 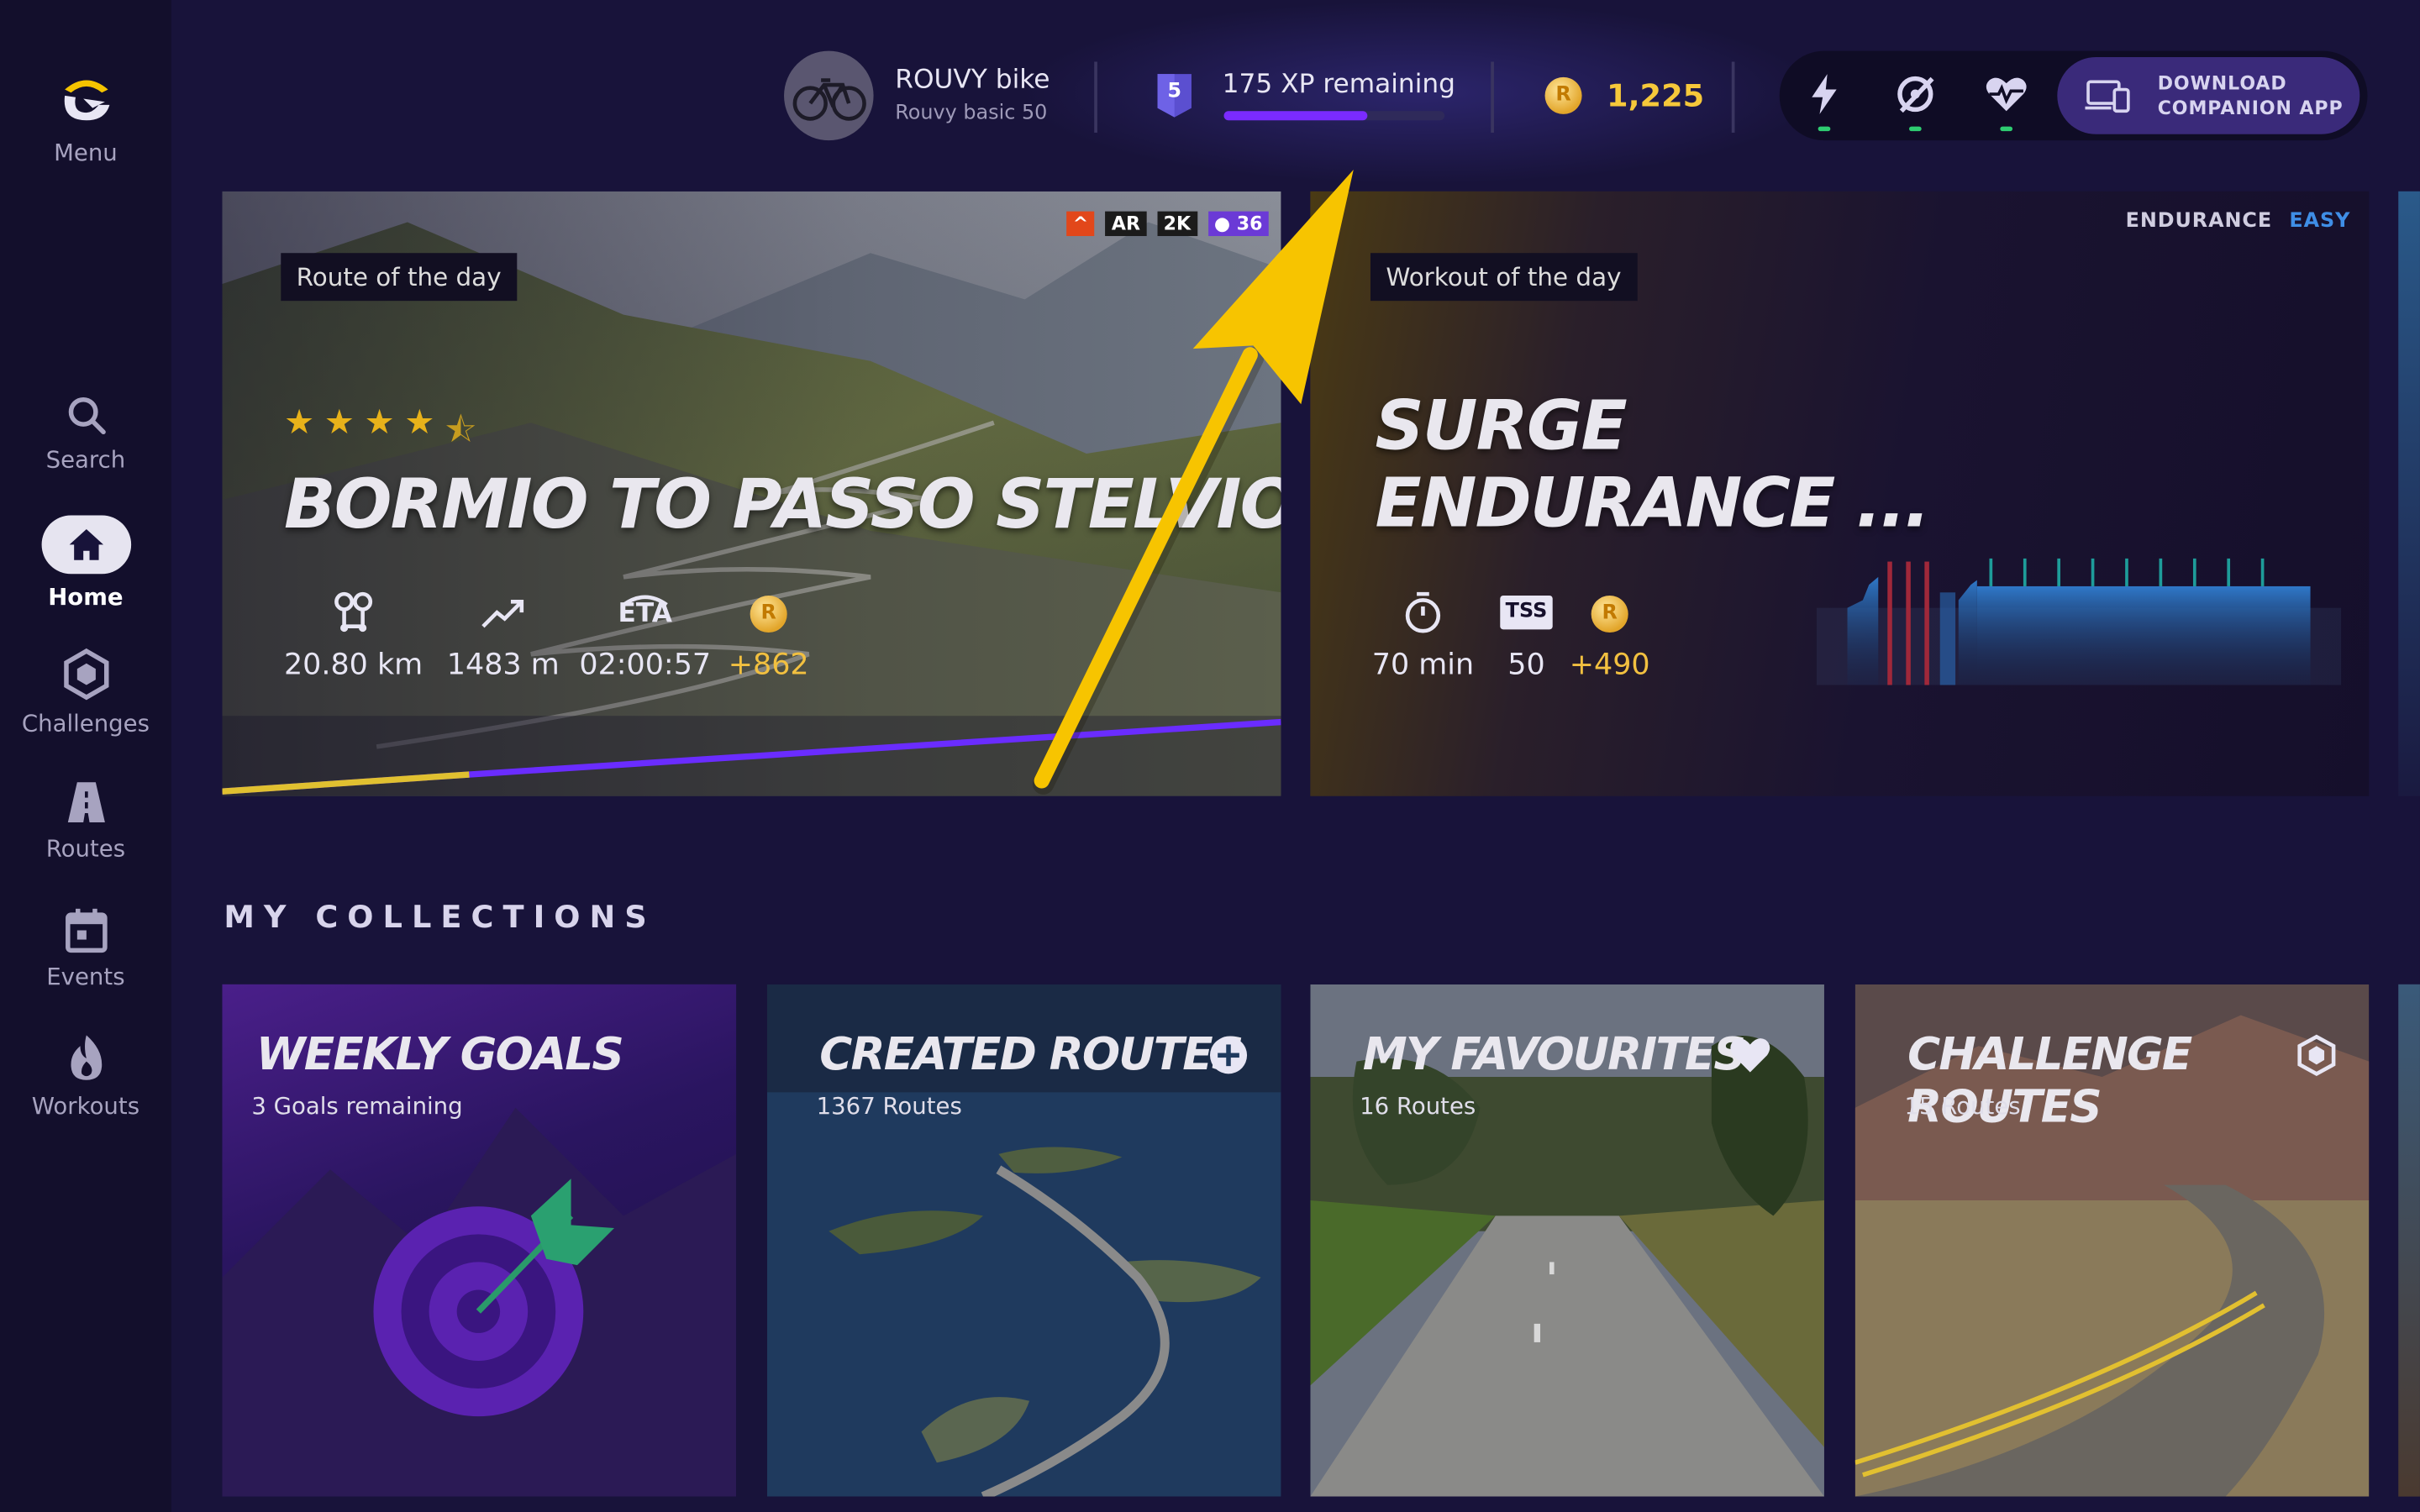 I want to click on workout-duration: 70 min, so click(x=1423, y=665).